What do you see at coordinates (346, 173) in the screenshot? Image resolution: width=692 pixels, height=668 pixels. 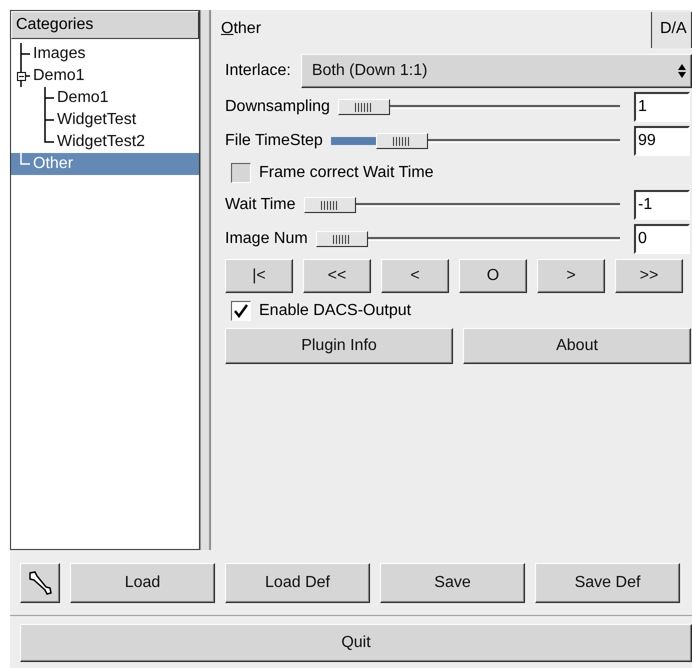 I see `checkbox-label: Frame correct Wait Time` at bounding box center [346, 173].